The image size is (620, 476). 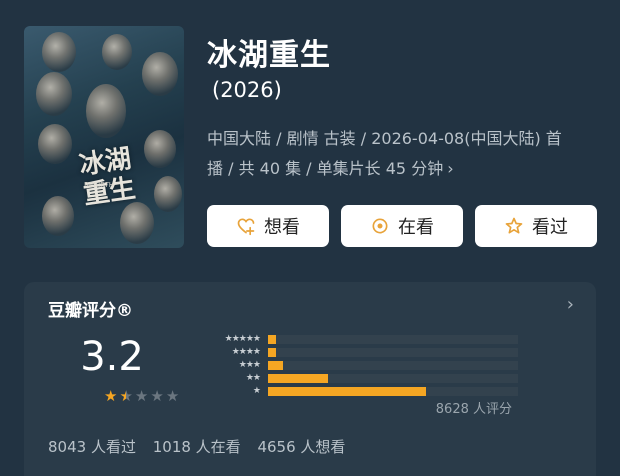 I want to click on watching-button: 在看, so click(x=402, y=226).